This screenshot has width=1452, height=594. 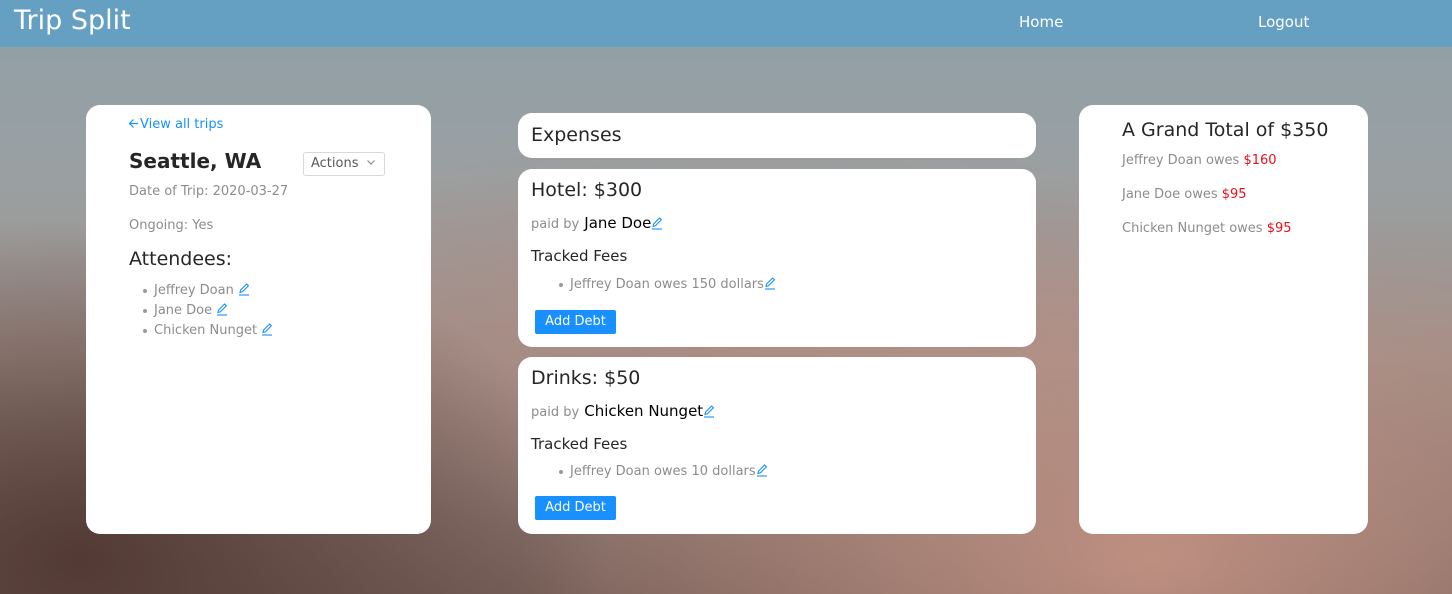 What do you see at coordinates (1283, 22) in the screenshot?
I see `nav-logout-link: Logout` at bounding box center [1283, 22].